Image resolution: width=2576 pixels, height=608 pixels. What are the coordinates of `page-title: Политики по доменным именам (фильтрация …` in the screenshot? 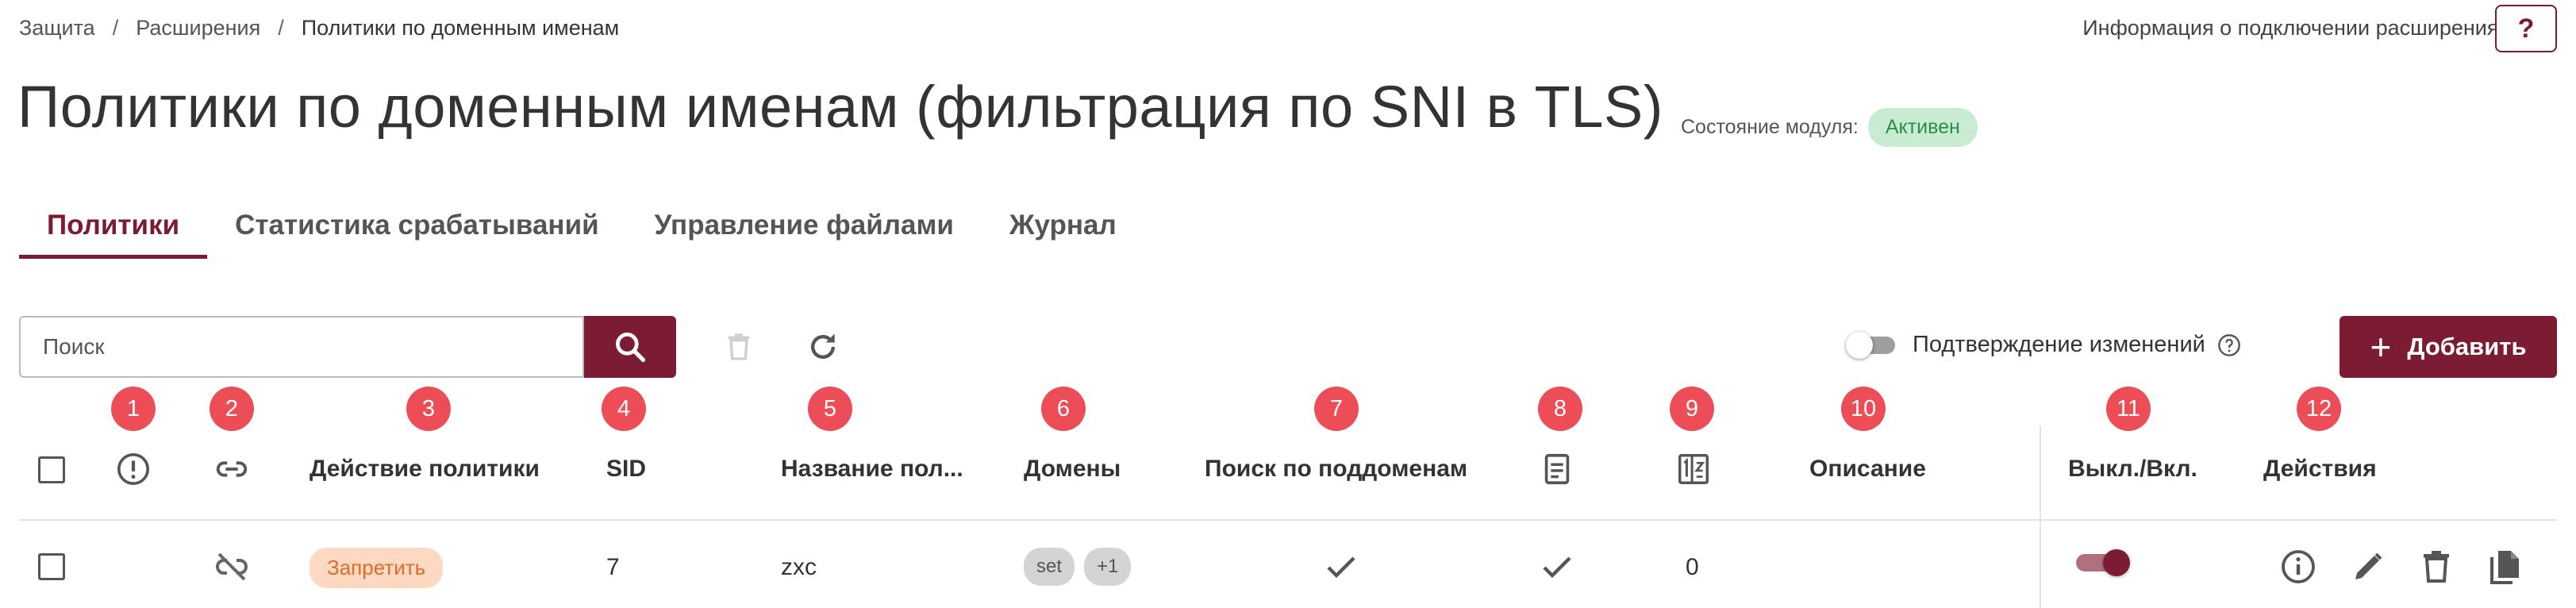 It's located at (840, 107).